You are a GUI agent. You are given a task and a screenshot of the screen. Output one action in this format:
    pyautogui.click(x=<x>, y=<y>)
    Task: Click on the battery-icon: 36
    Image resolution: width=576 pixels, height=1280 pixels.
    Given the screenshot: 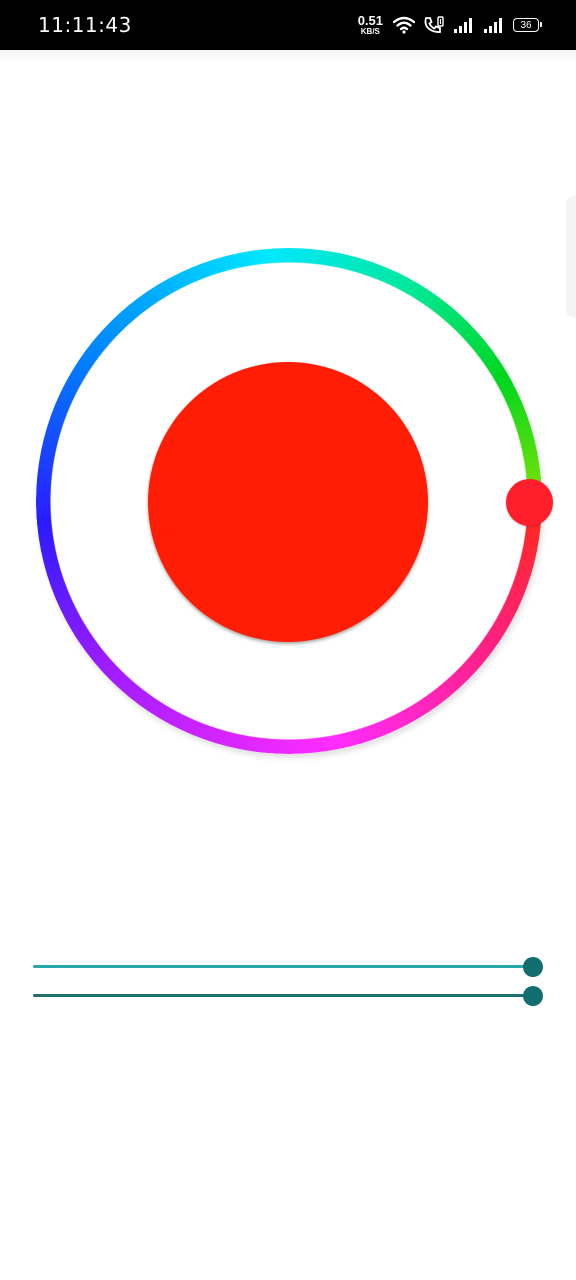 What is the action you would take?
    pyautogui.click(x=527, y=25)
    